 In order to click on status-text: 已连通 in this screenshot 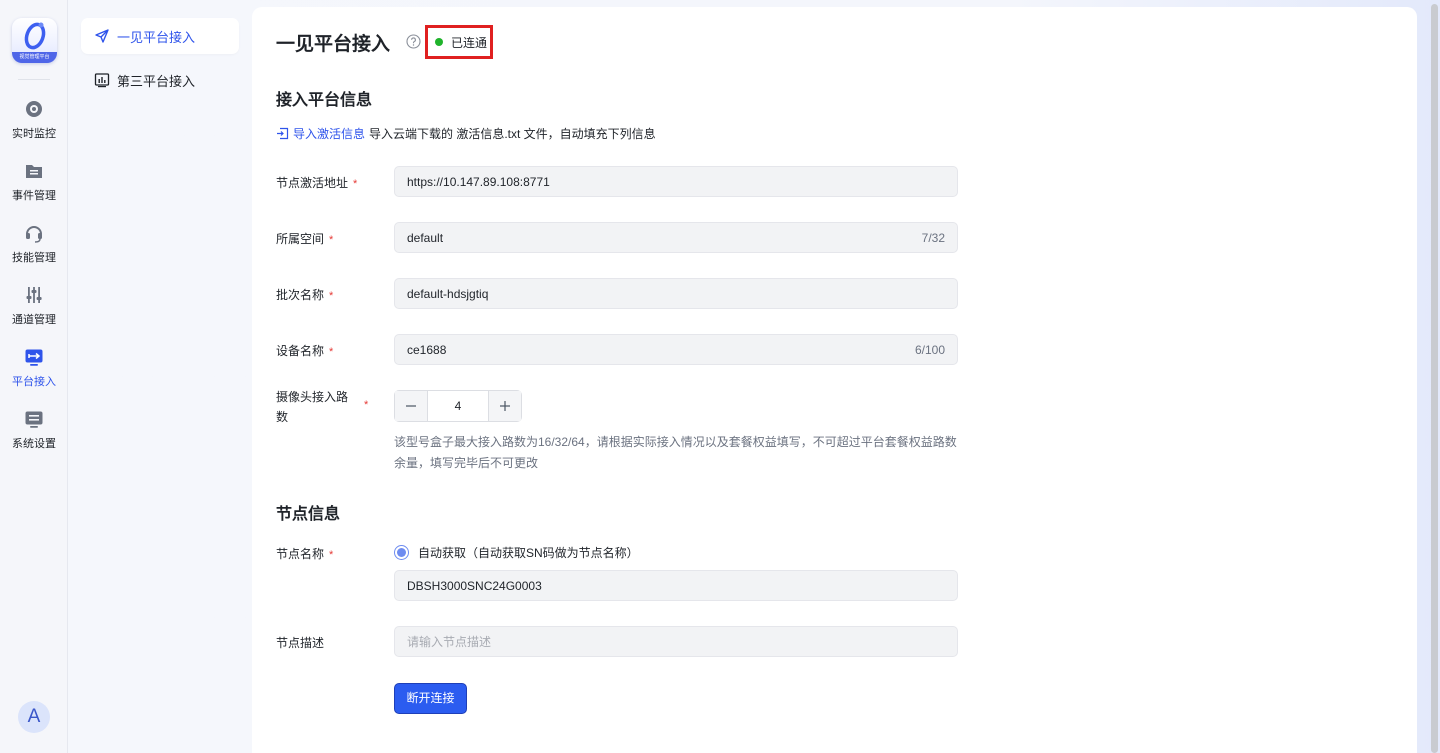, I will do `click(469, 42)`.